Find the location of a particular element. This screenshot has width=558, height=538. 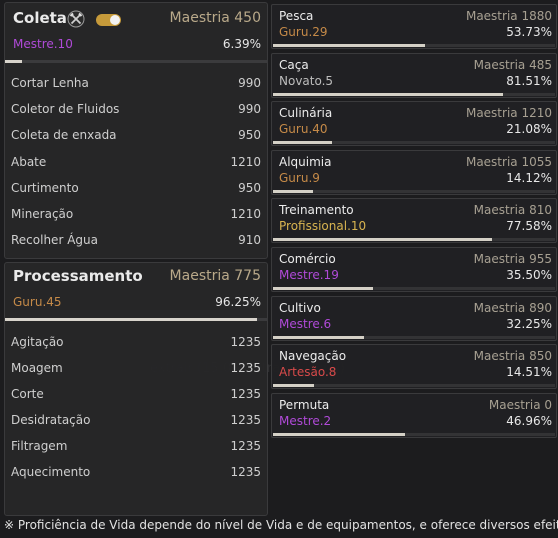

processamento-title: Processamento is located at coordinates (78, 276).